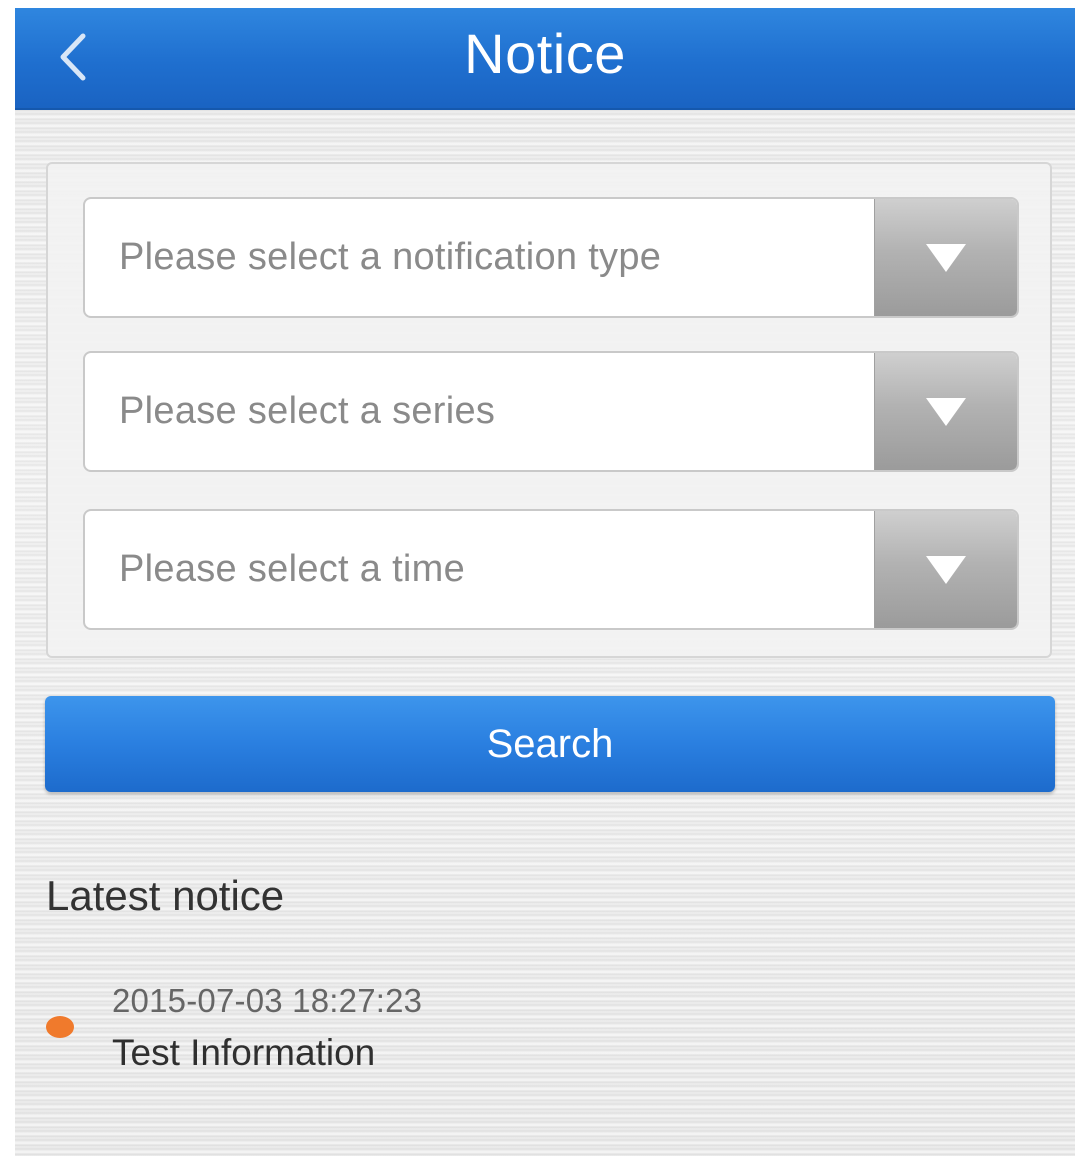 The height and width of the screenshot is (1156, 1075). I want to click on page-title: Notice, so click(545, 53).